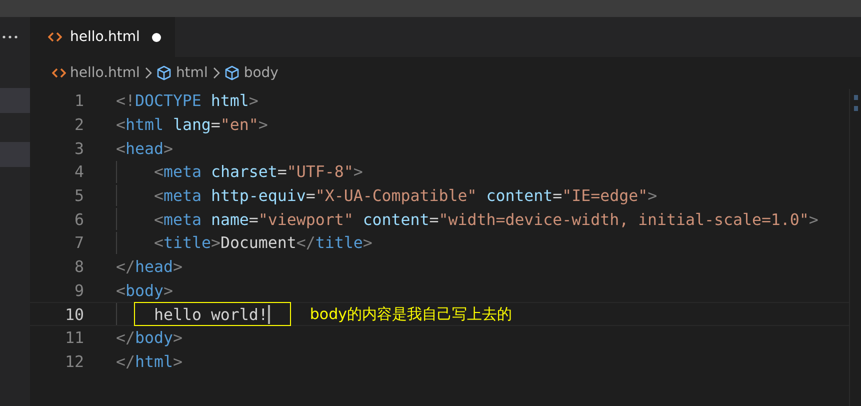 The height and width of the screenshot is (406, 861). What do you see at coordinates (74, 361) in the screenshot?
I see `line-number: 12` at bounding box center [74, 361].